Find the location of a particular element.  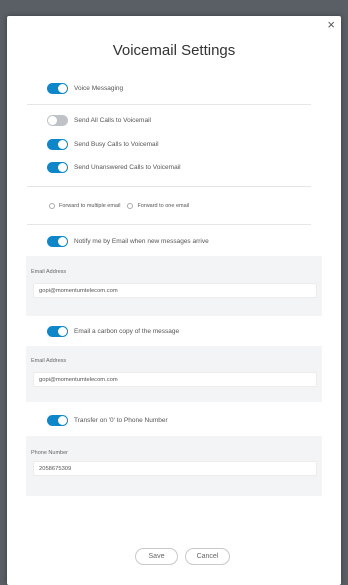

send-all-toggle is located at coordinates (57, 120).